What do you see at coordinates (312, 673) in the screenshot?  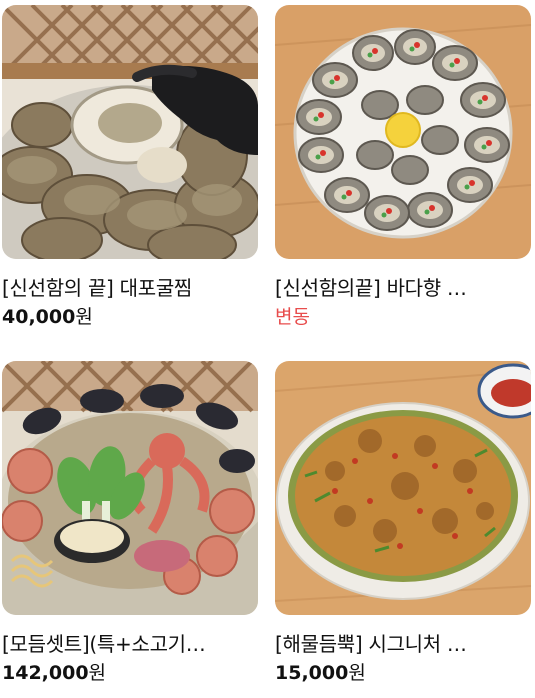 I see `price-value: 15,000` at bounding box center [312, 673].